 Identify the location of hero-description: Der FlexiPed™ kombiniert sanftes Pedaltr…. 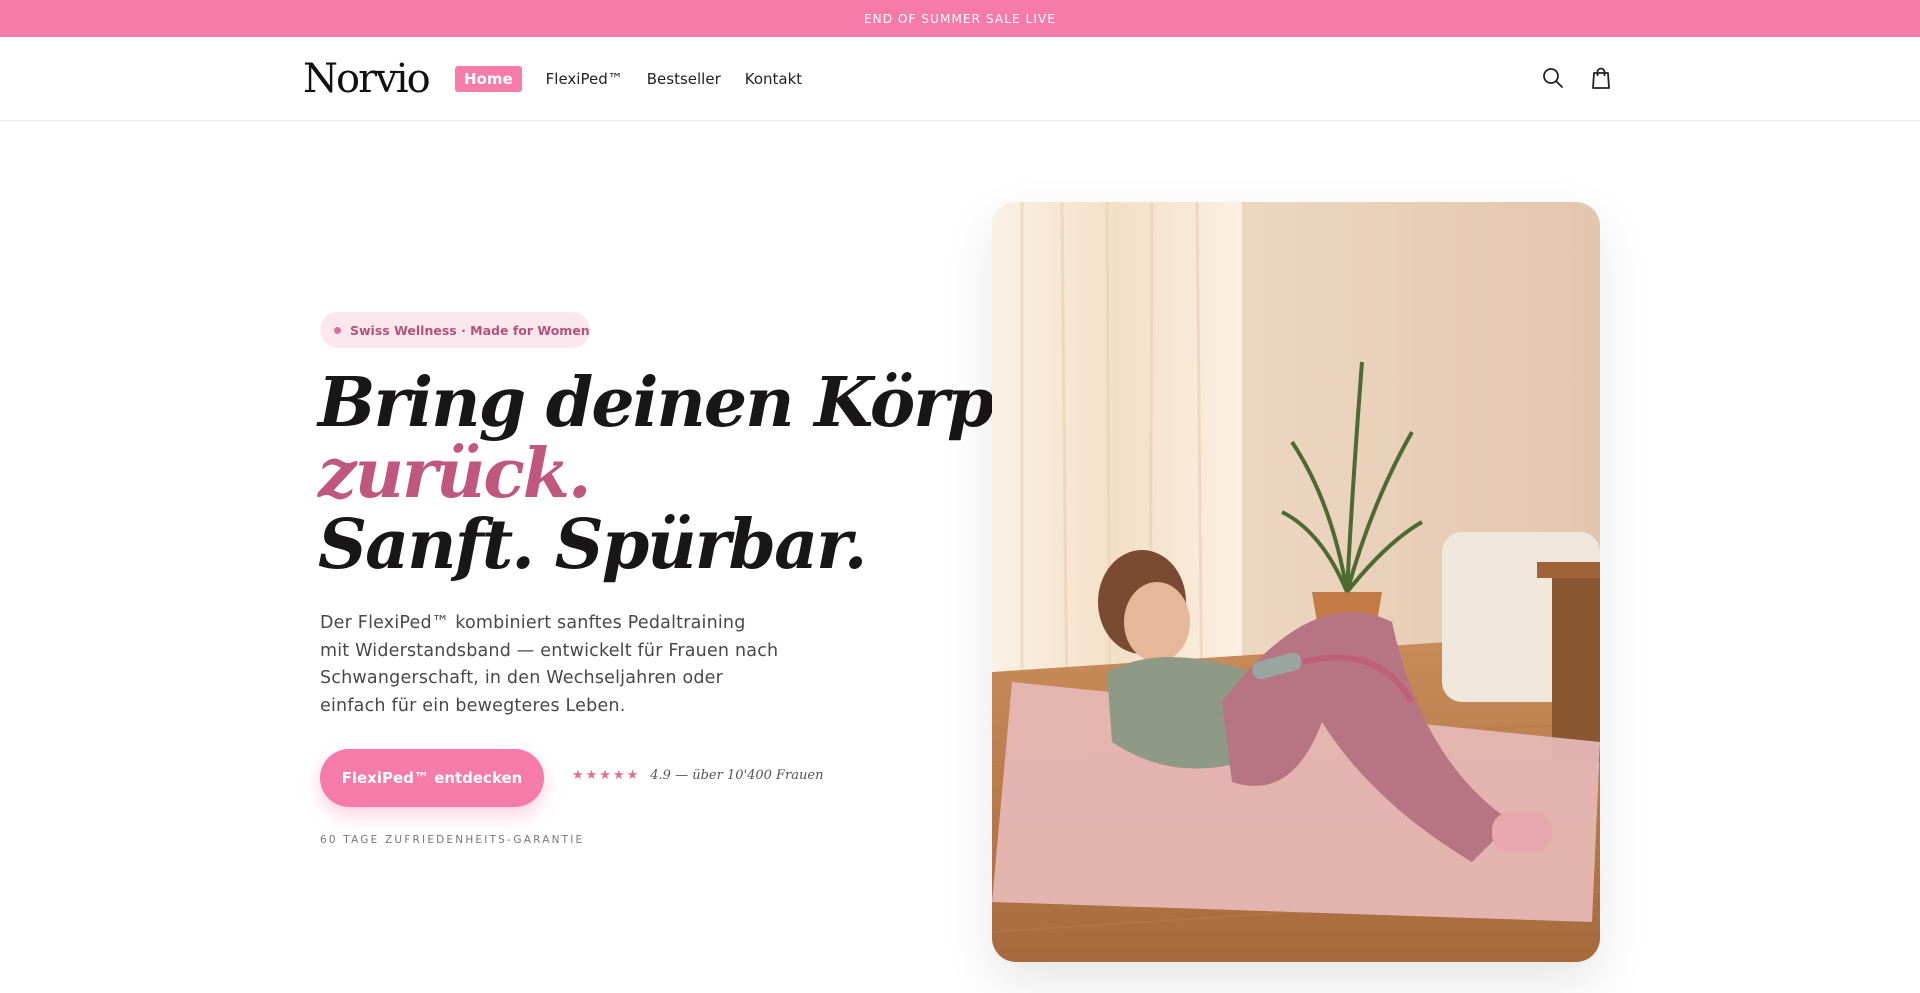
(549, 664).